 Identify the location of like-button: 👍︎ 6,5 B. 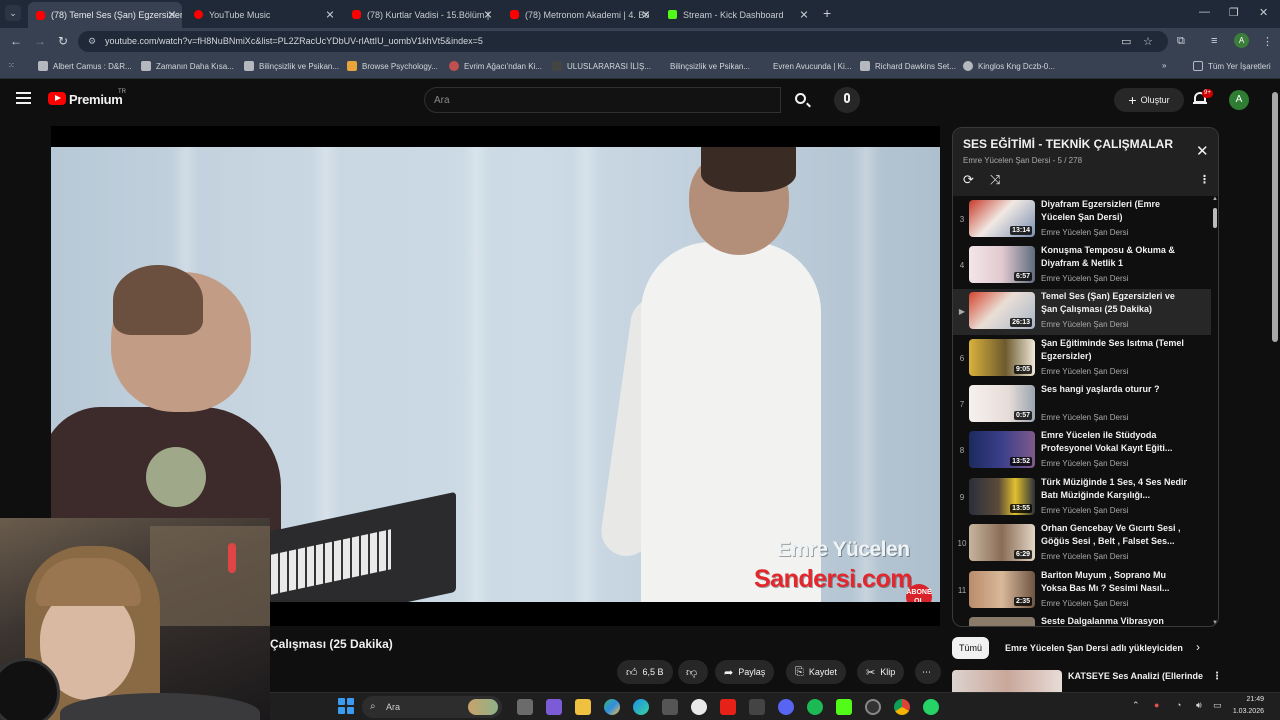
(645, 672).